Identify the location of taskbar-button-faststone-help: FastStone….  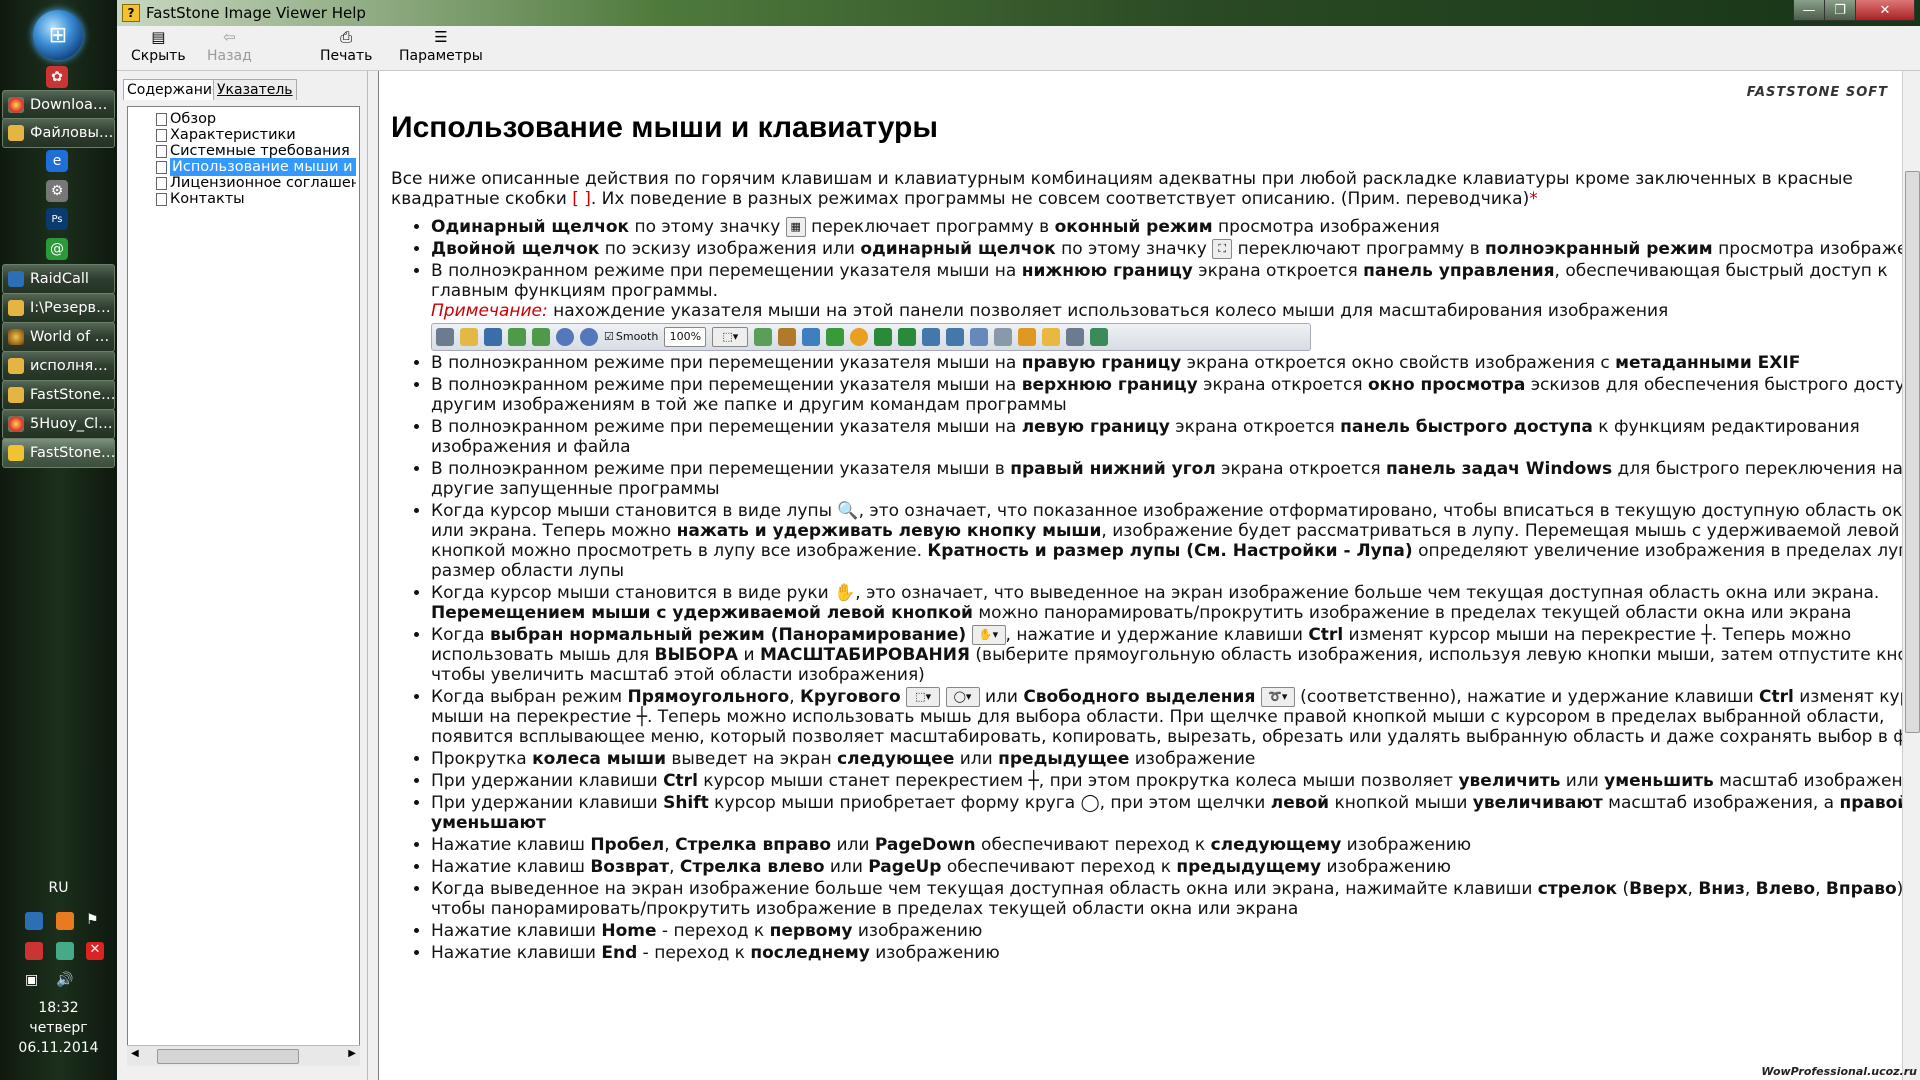
(58, 453).